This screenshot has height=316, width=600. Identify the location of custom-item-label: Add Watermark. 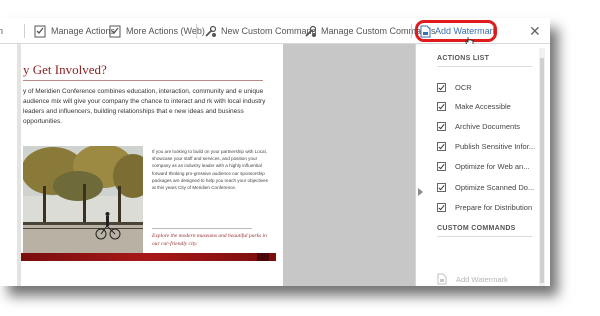
(482, 279).